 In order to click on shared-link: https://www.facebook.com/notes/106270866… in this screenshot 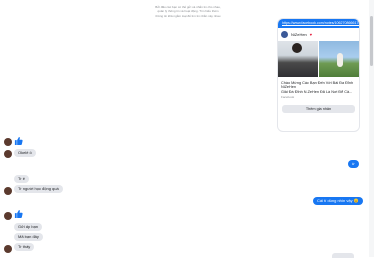, I will do `click(318, 23)`.